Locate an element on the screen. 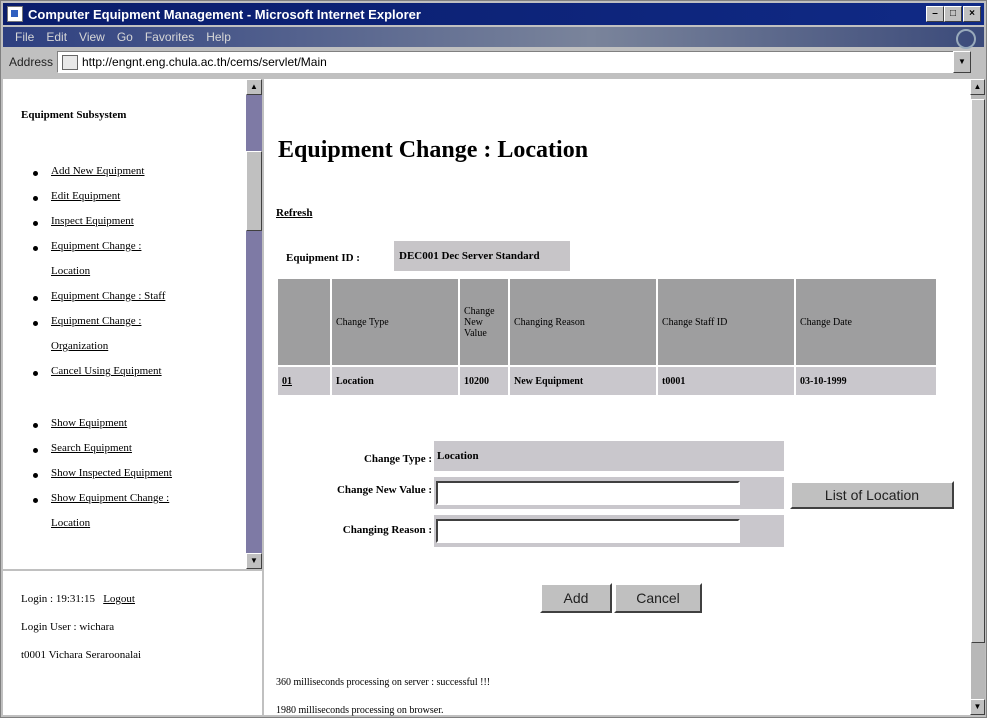  scroll-down-icon: ▼ is located at coordinates (254, 561).